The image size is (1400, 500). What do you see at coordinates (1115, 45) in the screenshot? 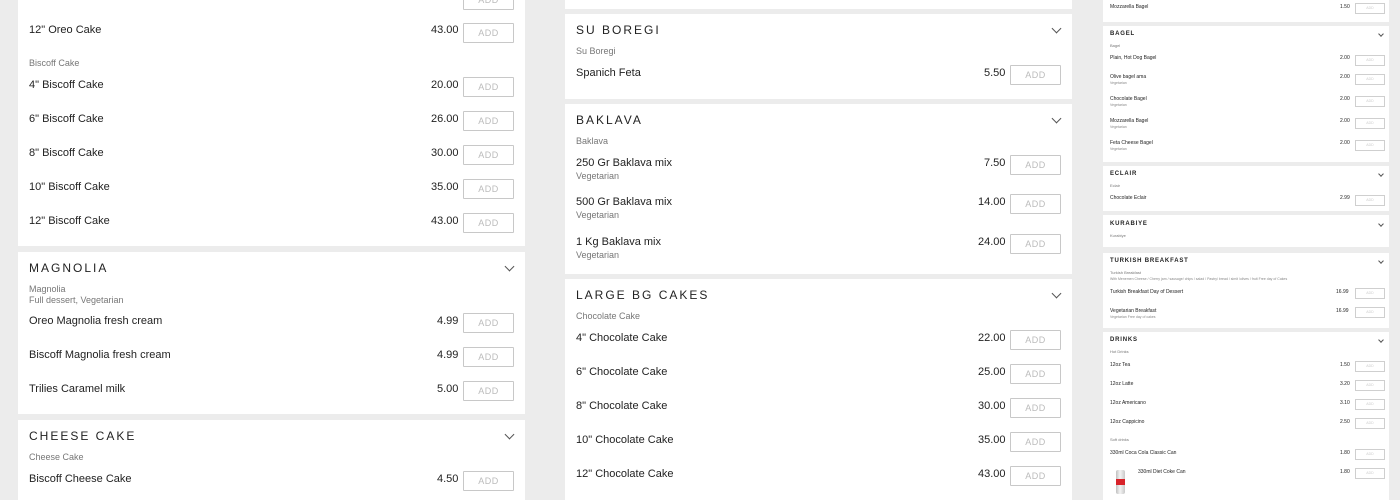
I see `category-subtitle: Bagel` at bounding box center [1115, 45].